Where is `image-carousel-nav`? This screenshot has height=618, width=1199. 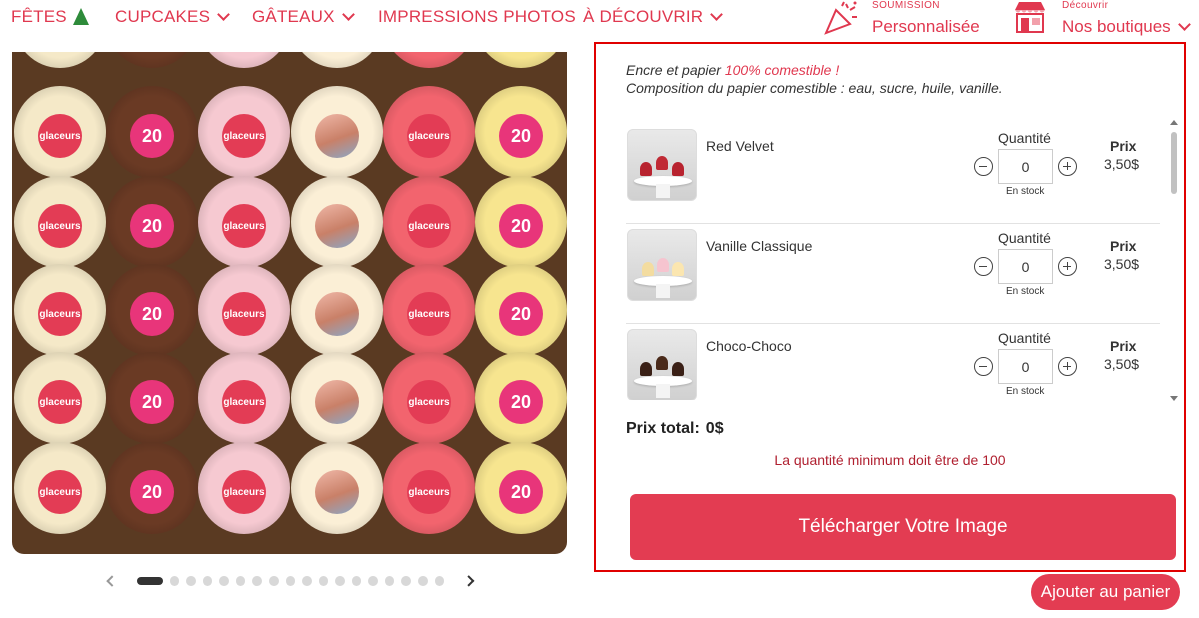 image-carousel-nav is located at coordinates (290, 581).